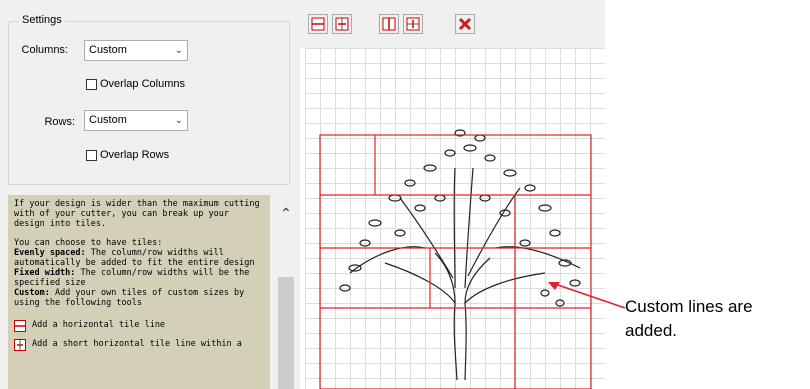 This screenshot has width=810, height=389. I want to click on callout-text: Custom lines are added., so click(717, 319).